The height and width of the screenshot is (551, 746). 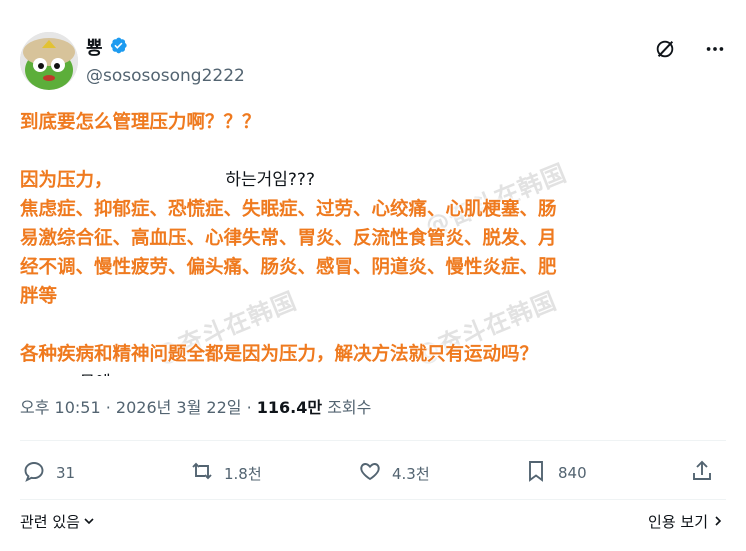 I want to click on tweet-time: 오후 10:51, so click(x=60, y=407).